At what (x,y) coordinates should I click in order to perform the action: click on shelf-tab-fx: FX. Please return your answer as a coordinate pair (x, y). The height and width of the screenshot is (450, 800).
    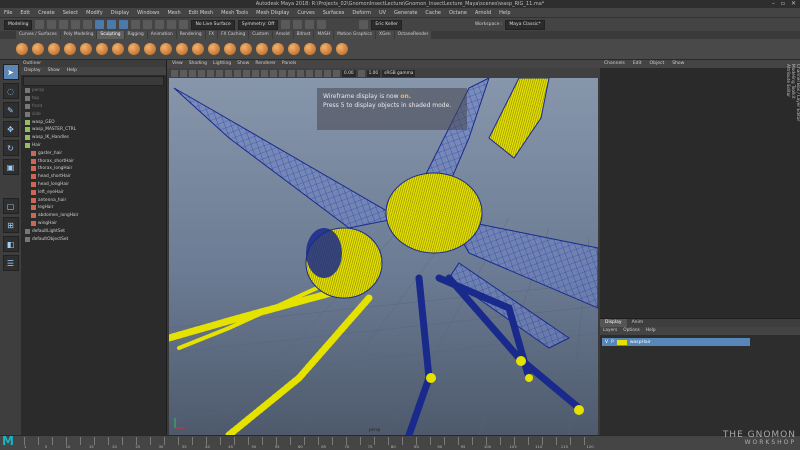
    Looking at the image, I should click on (211, 35).